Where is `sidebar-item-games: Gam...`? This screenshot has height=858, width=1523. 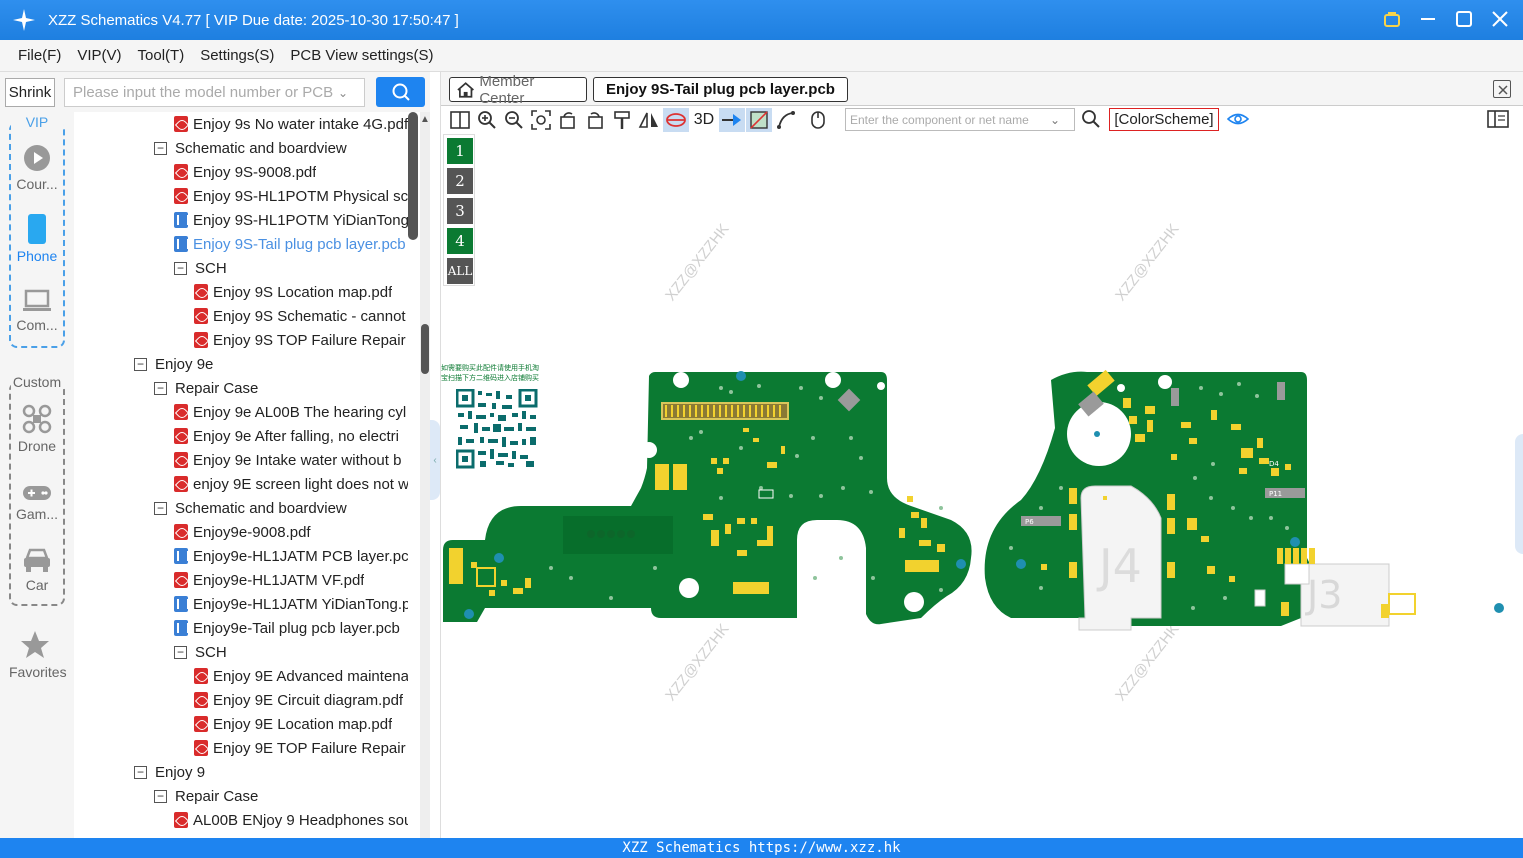
sidebar-item-games: Gam... is located at coordinates (37, 503).